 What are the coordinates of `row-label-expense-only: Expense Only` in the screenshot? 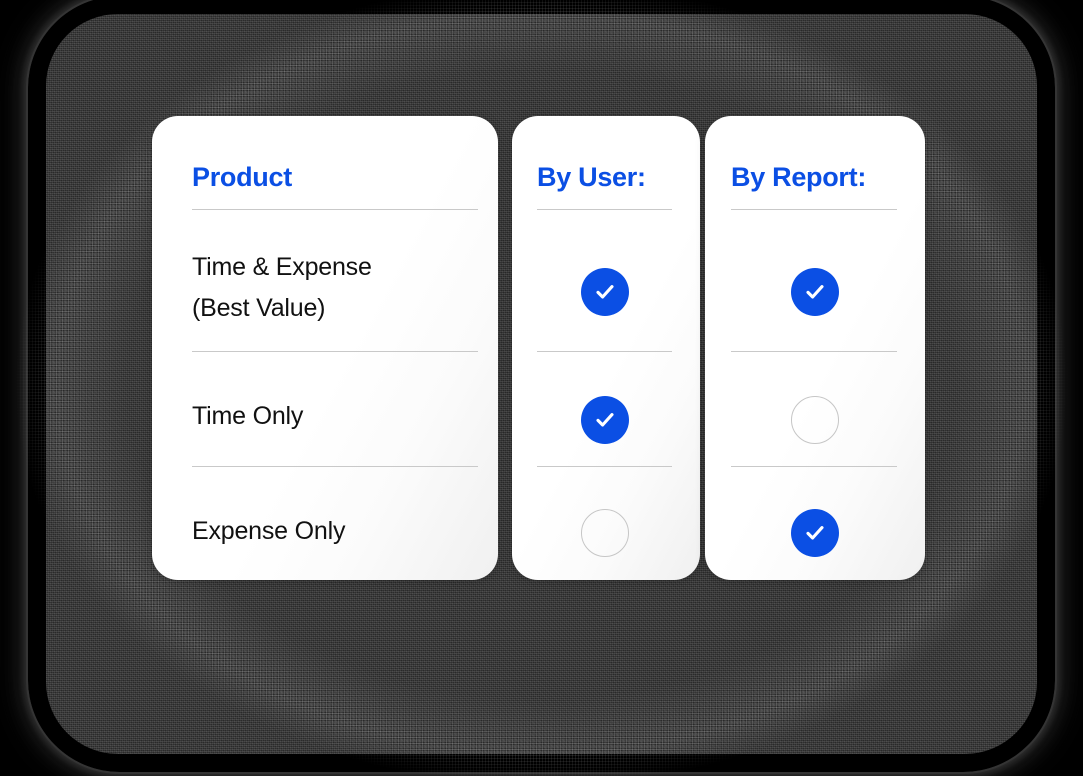 It's located at (338, 531).